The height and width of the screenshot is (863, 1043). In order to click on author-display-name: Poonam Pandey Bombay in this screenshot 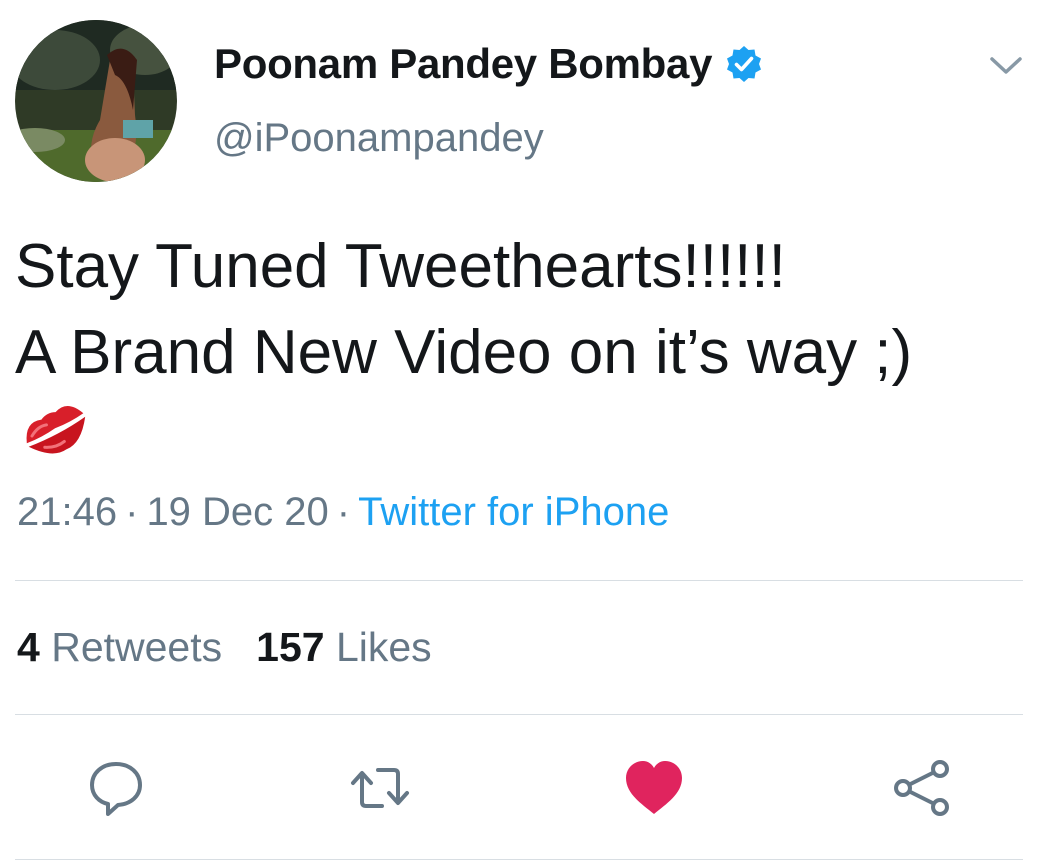, I will do `click(463, 64)`.